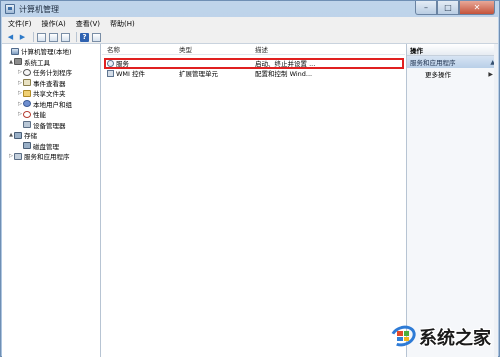 Image resolution: width=500 pixels, height=357 pixels. I want to click on storage-icon, so click(18, 135).